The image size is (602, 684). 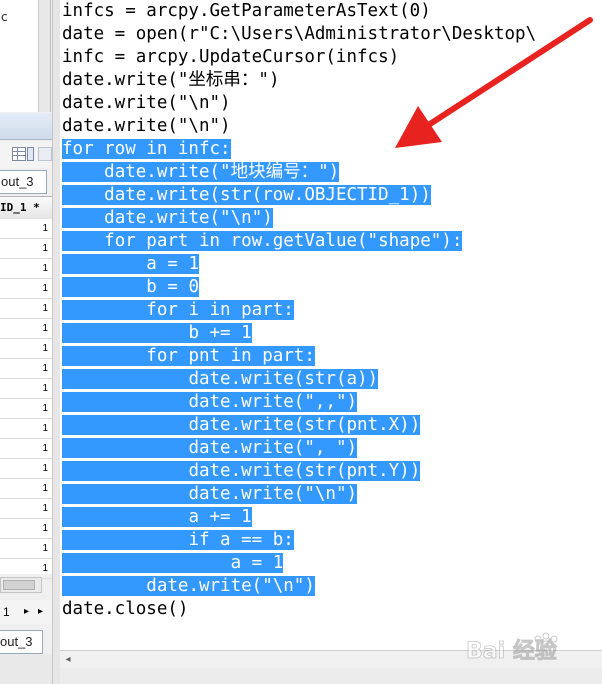 What do you see at coordinates (220, 333) in the screenshot?
I see `code-text: b += 1` at bounding box center [220, 333].